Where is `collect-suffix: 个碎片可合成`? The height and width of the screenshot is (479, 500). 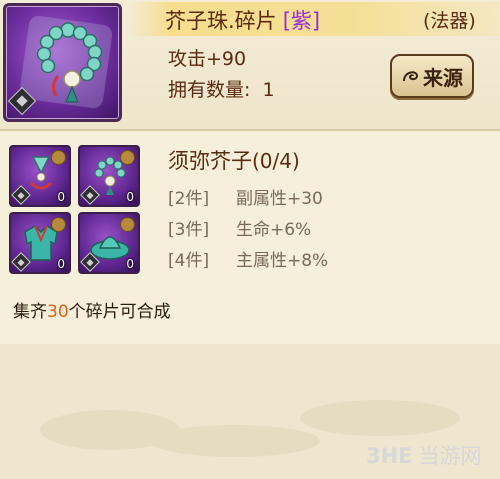 collect-suffix: 个碎片可合成 is located at coordinates (119, 312).